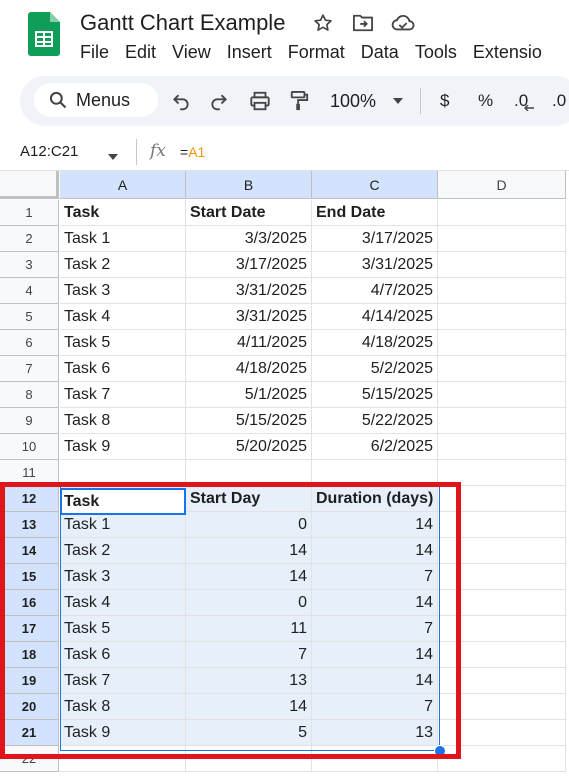 This screenshot has width=569, height=777. What do you see at coordinates (123, 421) in the screenshot?
I see `cell-a9: Task 8` at bounding box center [123, 421].